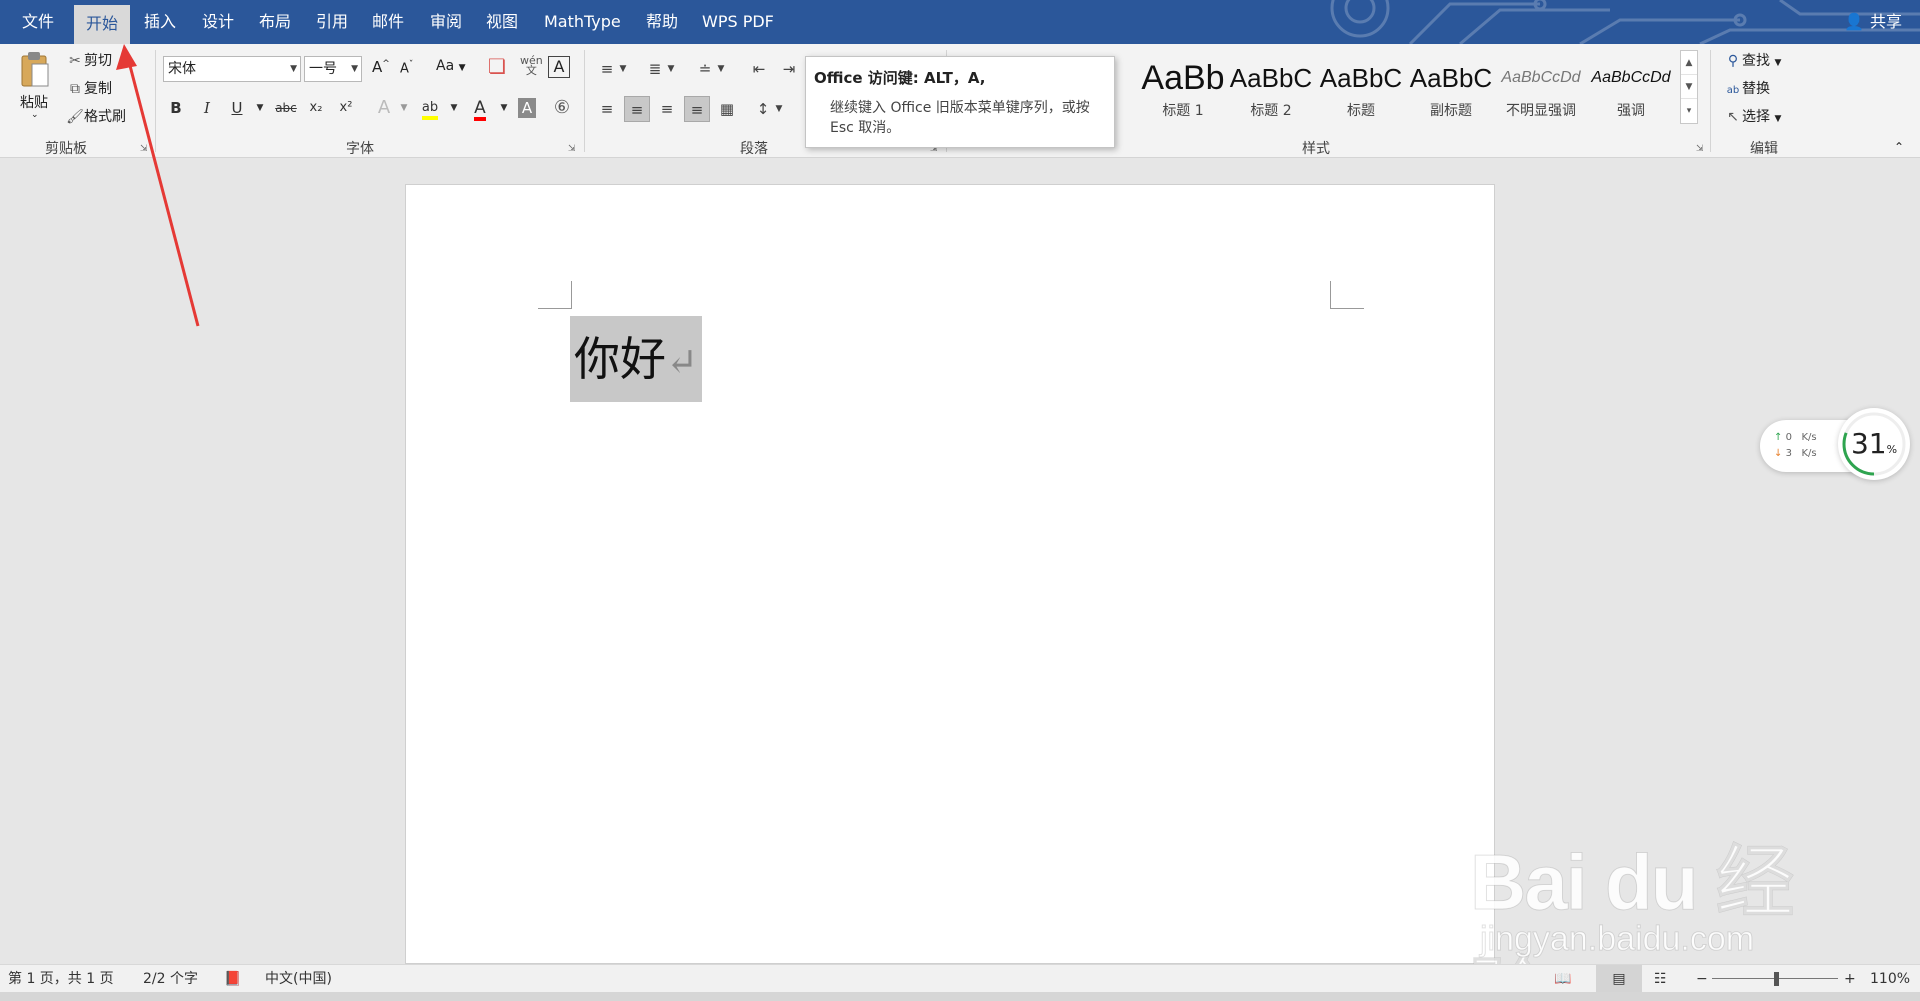  I want to click on proofing-icon: 📕, so click(232, 979).